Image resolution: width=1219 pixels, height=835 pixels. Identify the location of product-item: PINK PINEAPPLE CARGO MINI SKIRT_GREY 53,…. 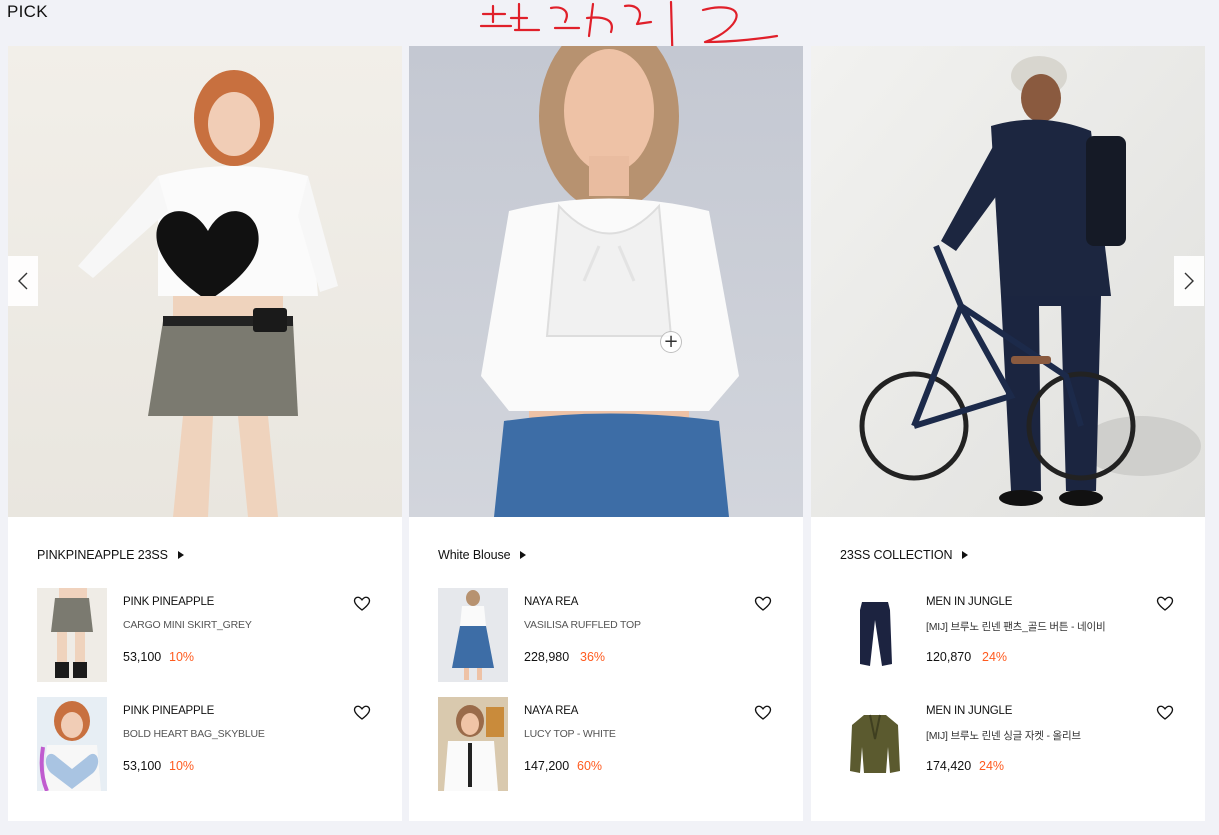
(207, 635).